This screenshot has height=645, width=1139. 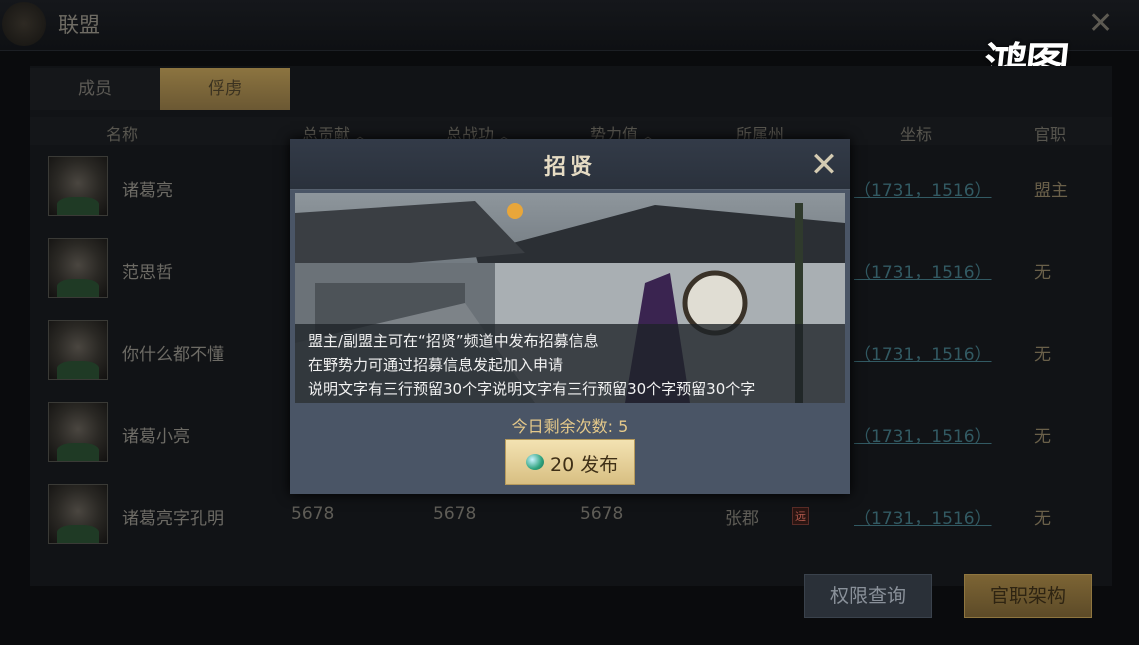 I want to click on dialog-title: 招贤, so click(x=569, y=167).